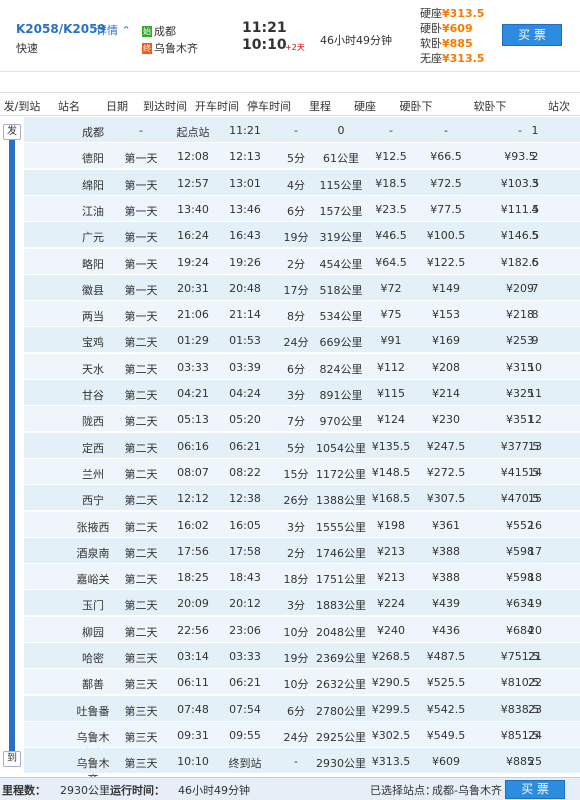 The height and width of the screenshot is (800, 580). I want to click on table-row: 天水 第二天 03:33 03:39 6分 824公里 ¥112 ¥208 ¥315 10, so click(302, 366).